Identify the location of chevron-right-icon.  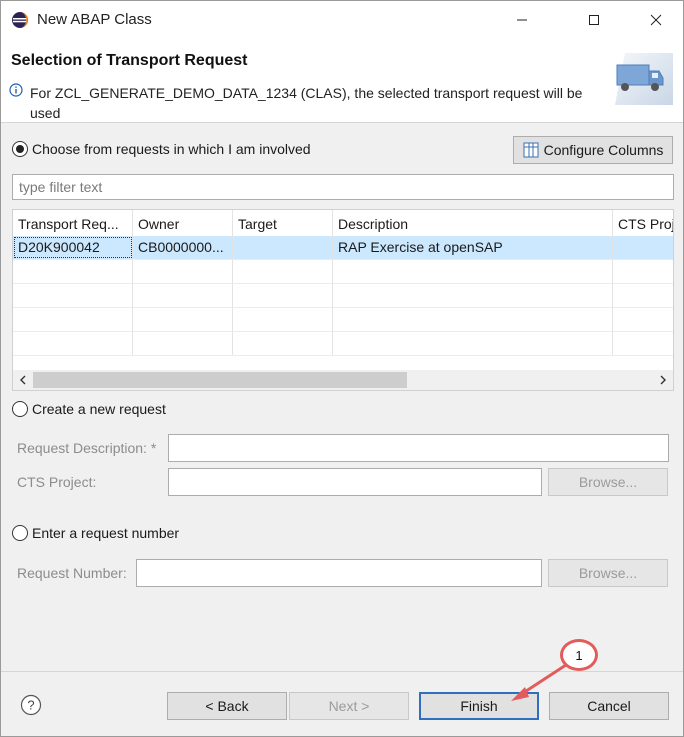
(663, 380).